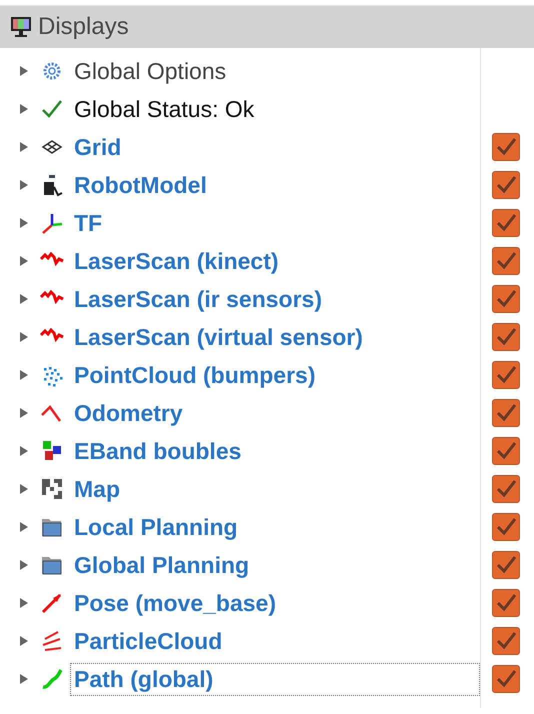  What do you see at coordinates (52, 641) in the screenshot?
I see `arrows-icon` at bounding box center [52, 641].